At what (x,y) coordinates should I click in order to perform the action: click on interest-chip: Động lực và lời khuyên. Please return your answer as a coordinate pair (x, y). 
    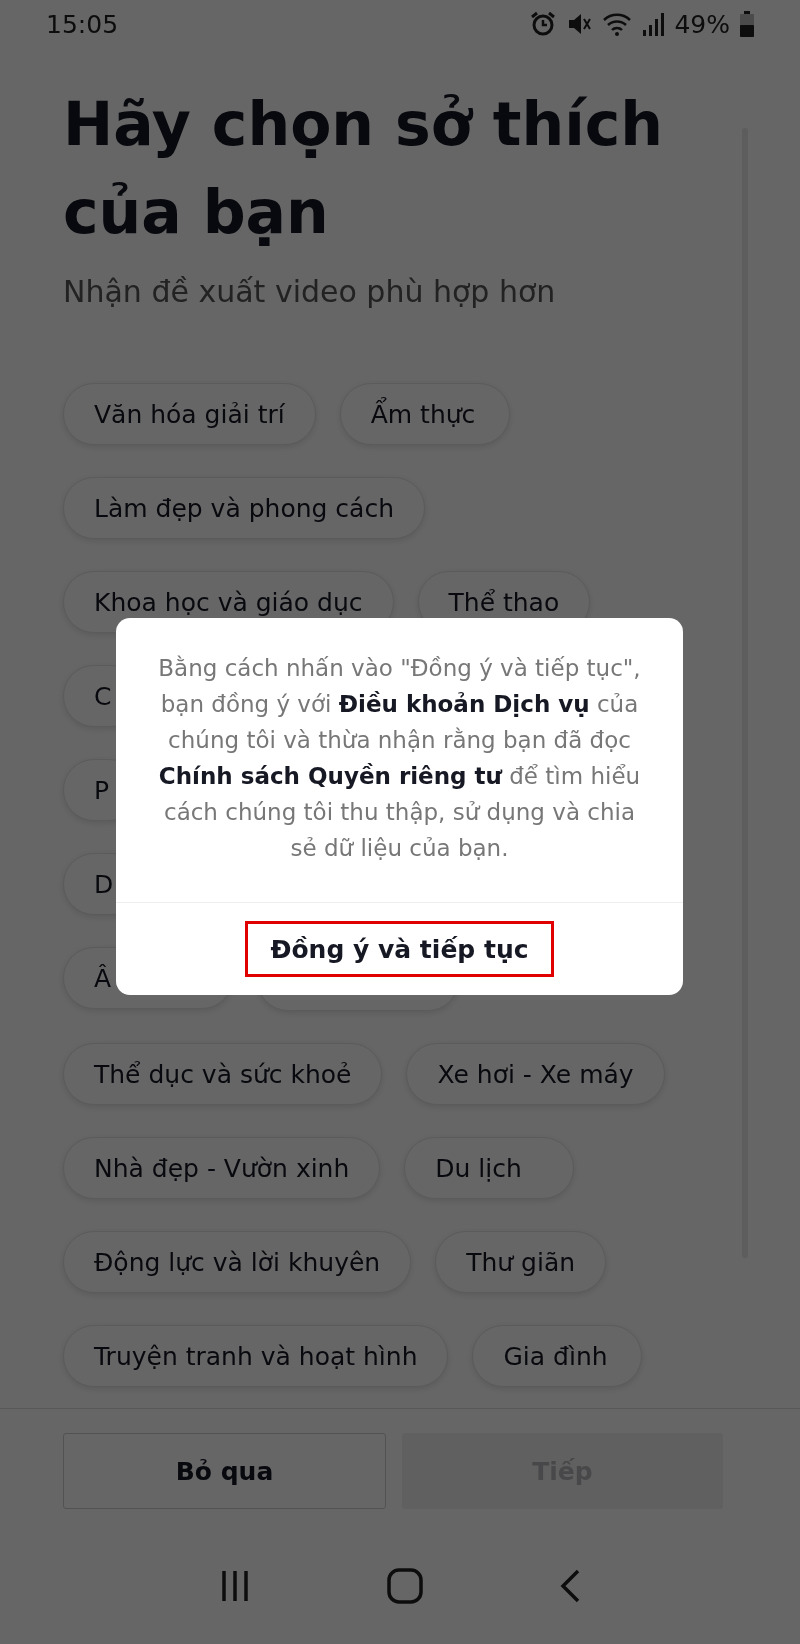
    Looking at the image, I should click on (237, 1262).